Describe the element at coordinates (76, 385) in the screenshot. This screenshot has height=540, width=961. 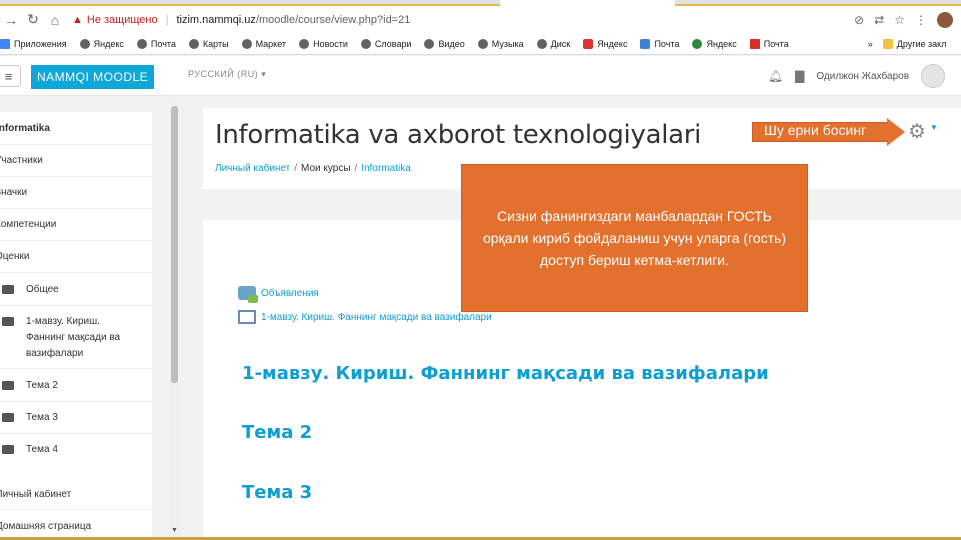
I see `drawer-item-topic-2: Тема 2` at that location.